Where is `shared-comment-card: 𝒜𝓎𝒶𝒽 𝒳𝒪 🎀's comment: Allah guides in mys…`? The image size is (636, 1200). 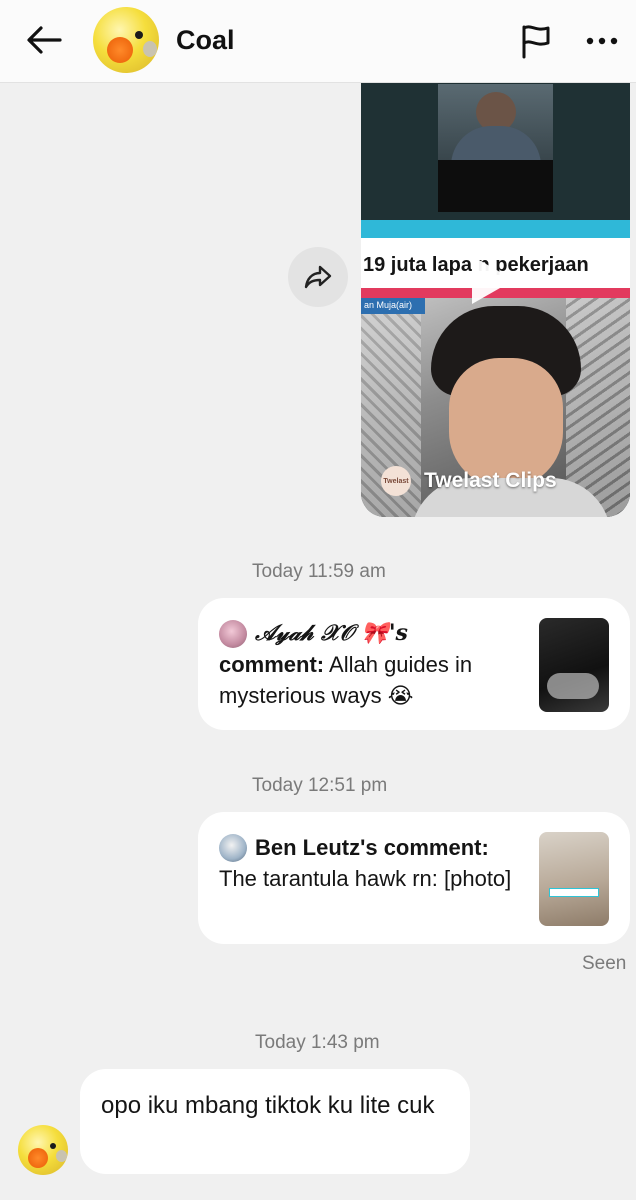 shared-comment-card: 𝒜𝓎𝒶𝒽 𝒳𝒪 🎀's comment: Allah guides in mys… is located at coordinates (414, 664).